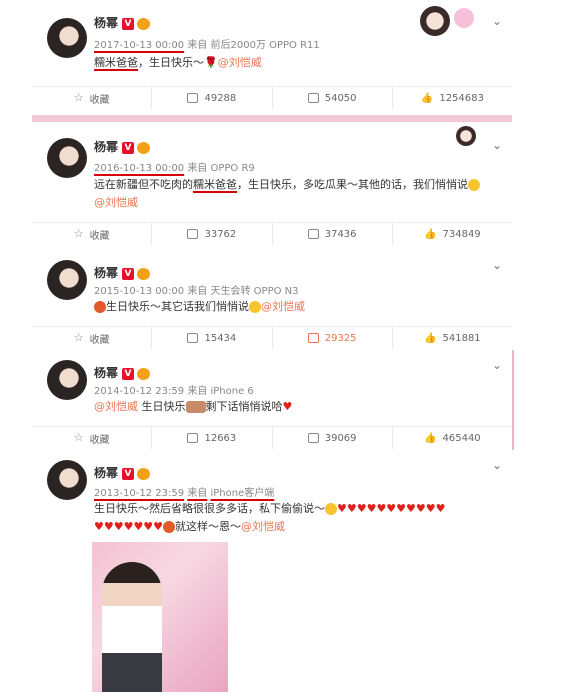 This screenshot has height=698, width=580. Describe the element at coordinates (333, 234) in the screenshot. I see `comment-button: 37436` at that location.